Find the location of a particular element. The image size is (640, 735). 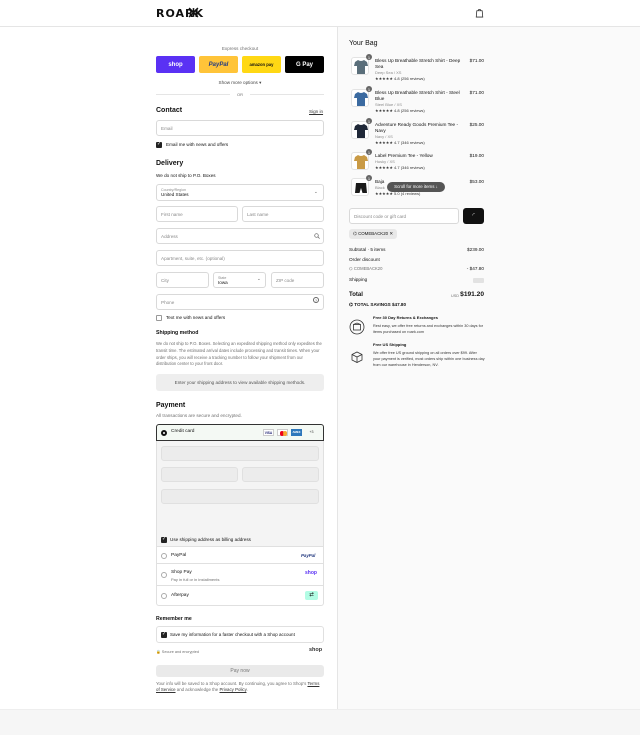

paypal-logo: PayPal is located at coordinates (308, 555).